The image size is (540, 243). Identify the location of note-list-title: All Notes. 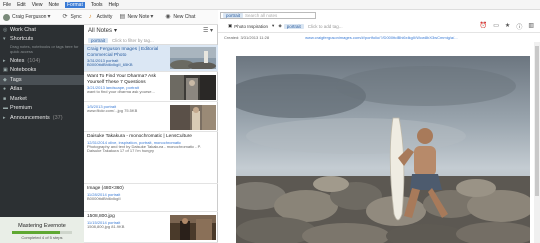
(100, 31).